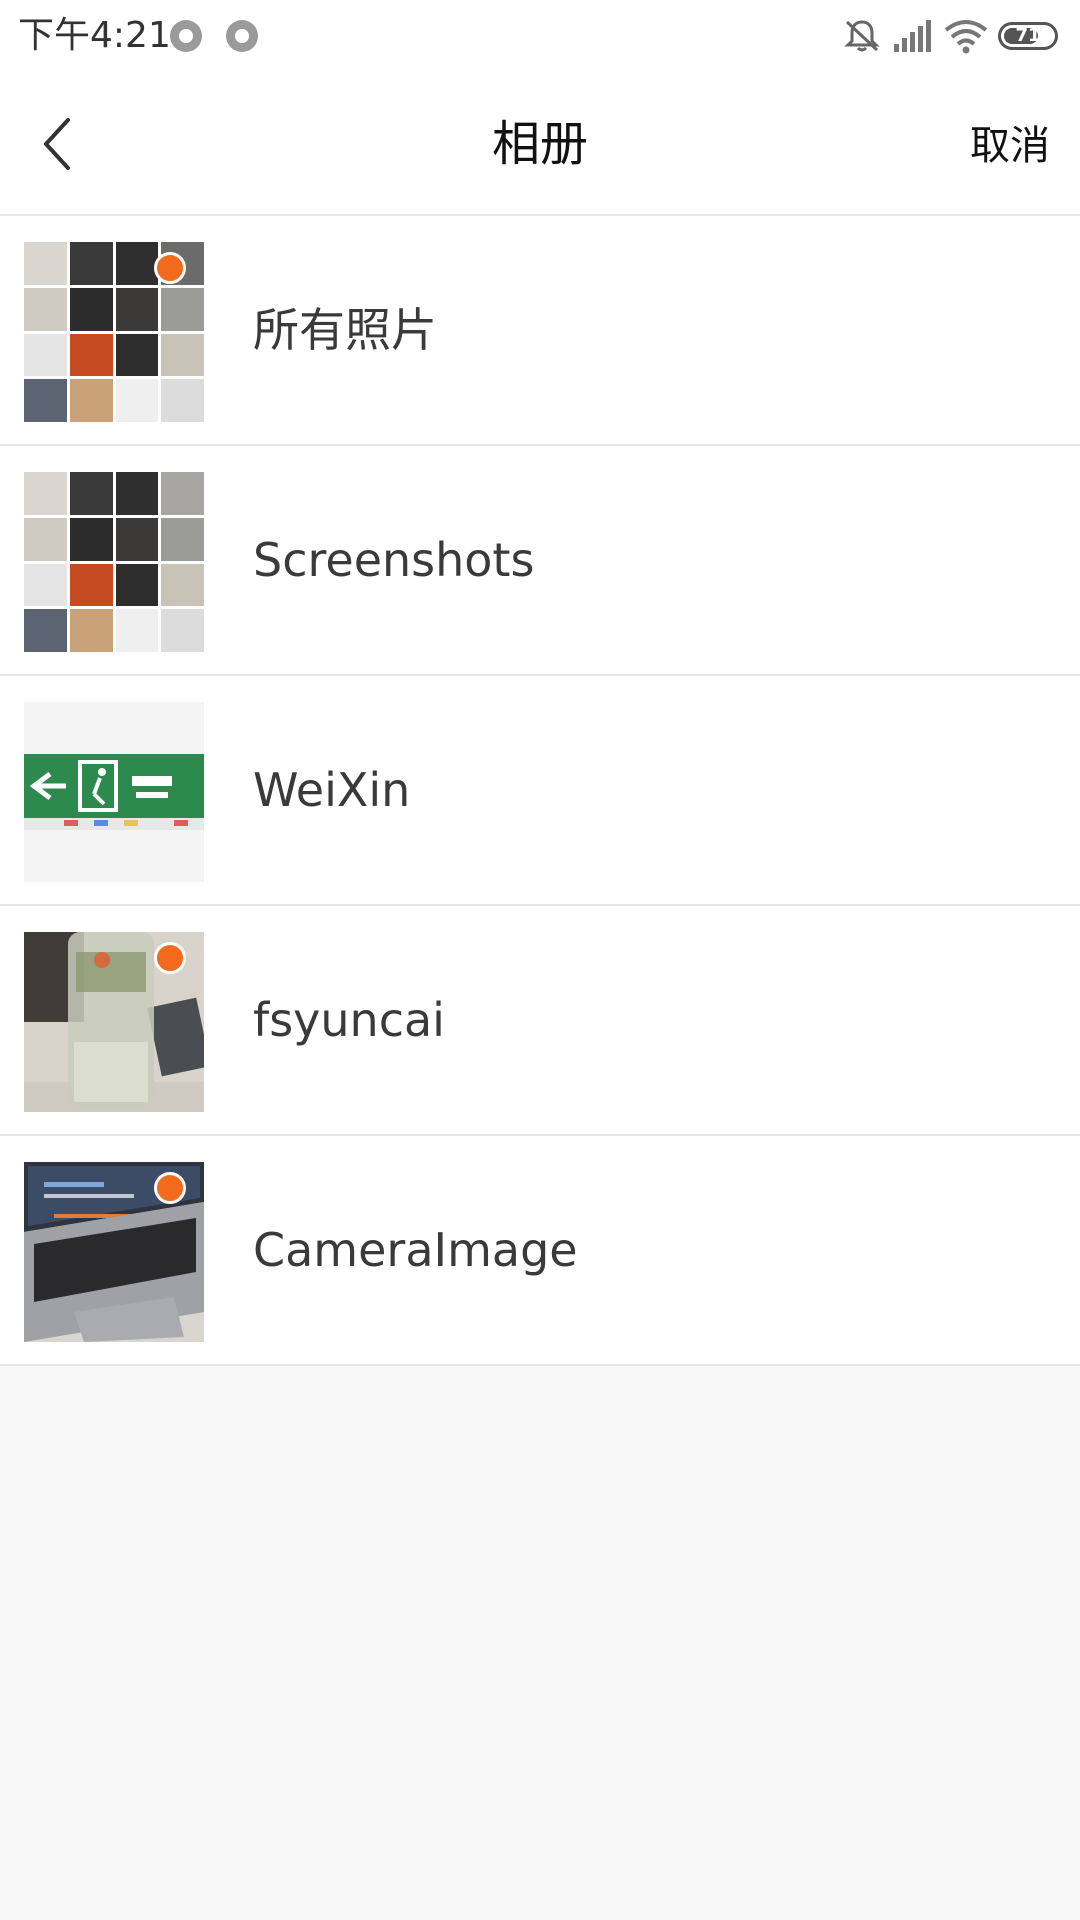 This screenshot has width=1080, height=1920. What do you see at coordinates (57, 144) in the screenshot?
I see `chevron-left-icon` at bounding box center [57, 144].